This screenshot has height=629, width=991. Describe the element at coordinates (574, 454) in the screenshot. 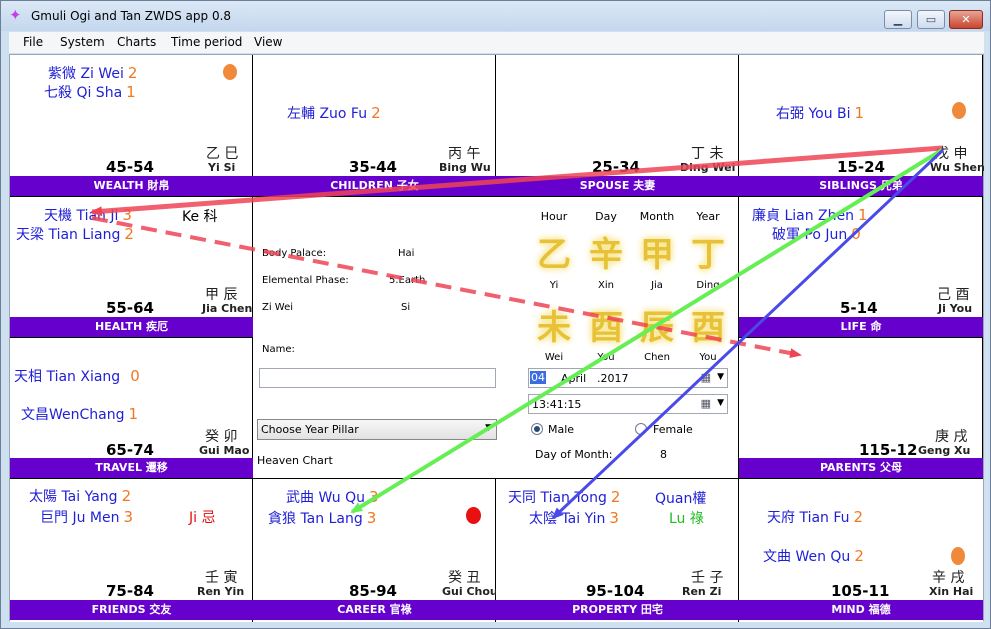

I see `day-of-month-label: Day of Month:` at that location.